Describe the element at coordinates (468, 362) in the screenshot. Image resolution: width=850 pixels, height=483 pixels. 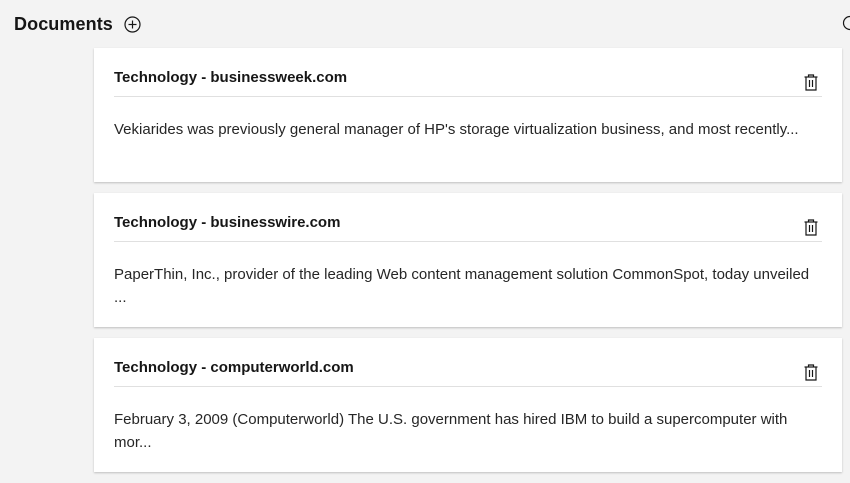
I see `document-card-header: Technology - computerworld.com` at that location.